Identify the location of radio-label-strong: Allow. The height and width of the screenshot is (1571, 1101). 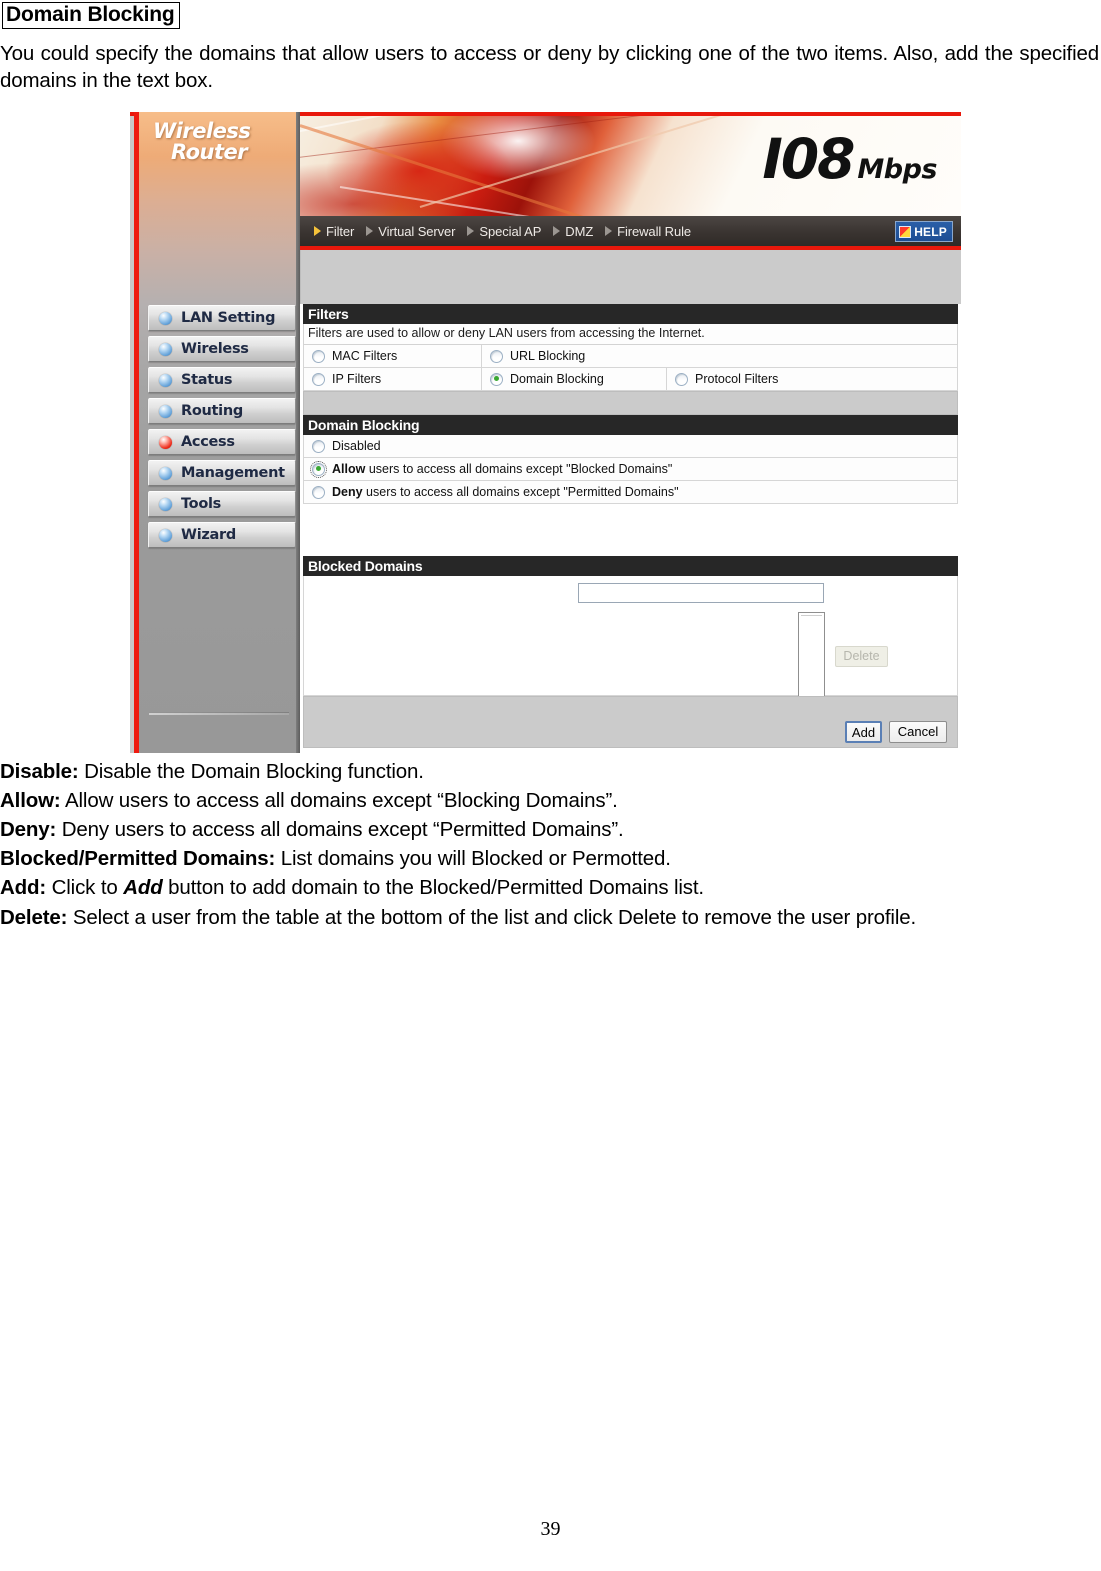
(349, 469).